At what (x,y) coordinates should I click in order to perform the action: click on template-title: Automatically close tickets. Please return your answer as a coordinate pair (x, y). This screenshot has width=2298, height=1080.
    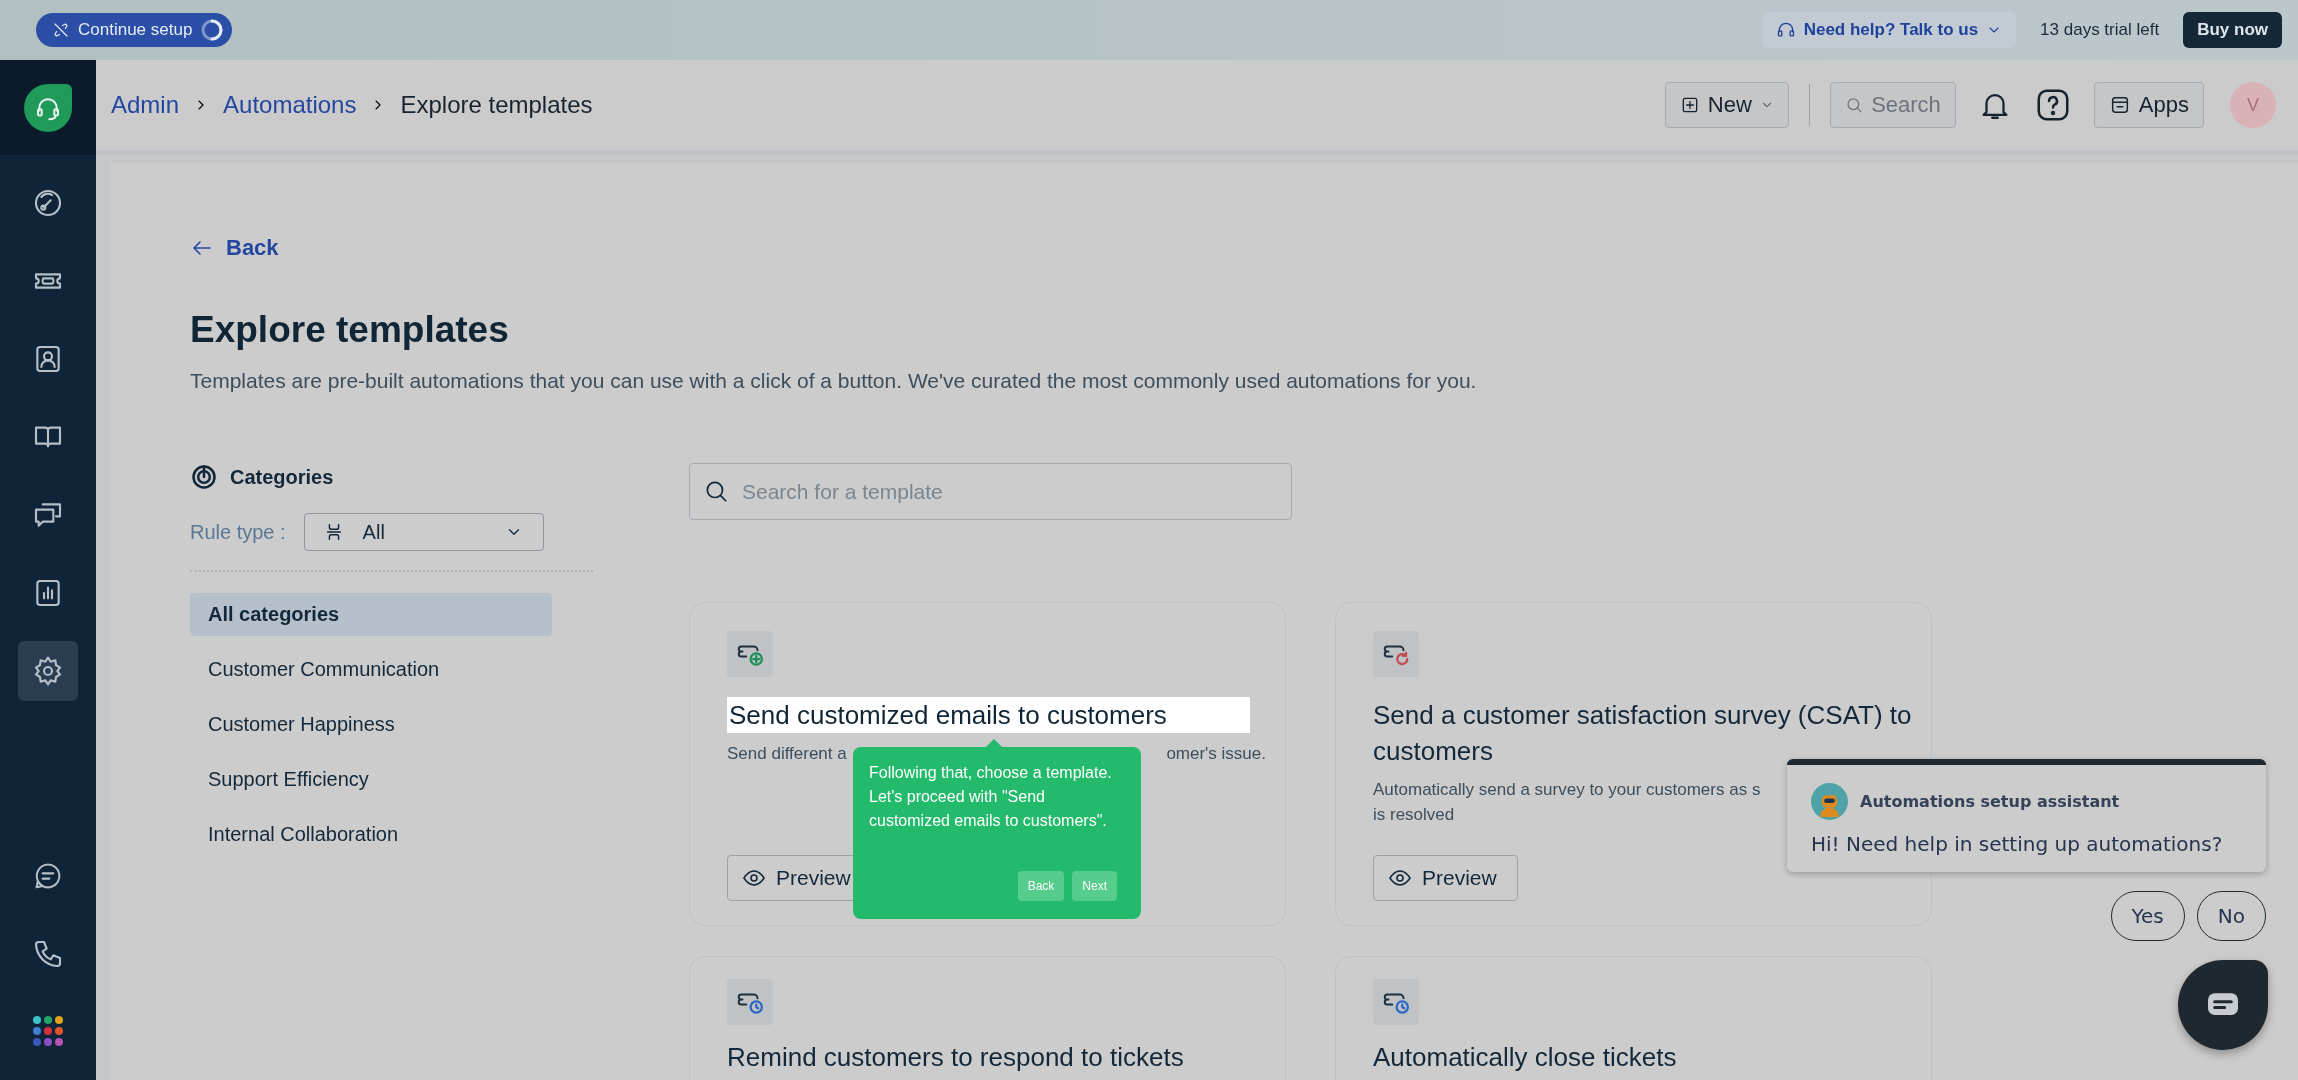
    Looking at the image, I should click on (1525, 1057).